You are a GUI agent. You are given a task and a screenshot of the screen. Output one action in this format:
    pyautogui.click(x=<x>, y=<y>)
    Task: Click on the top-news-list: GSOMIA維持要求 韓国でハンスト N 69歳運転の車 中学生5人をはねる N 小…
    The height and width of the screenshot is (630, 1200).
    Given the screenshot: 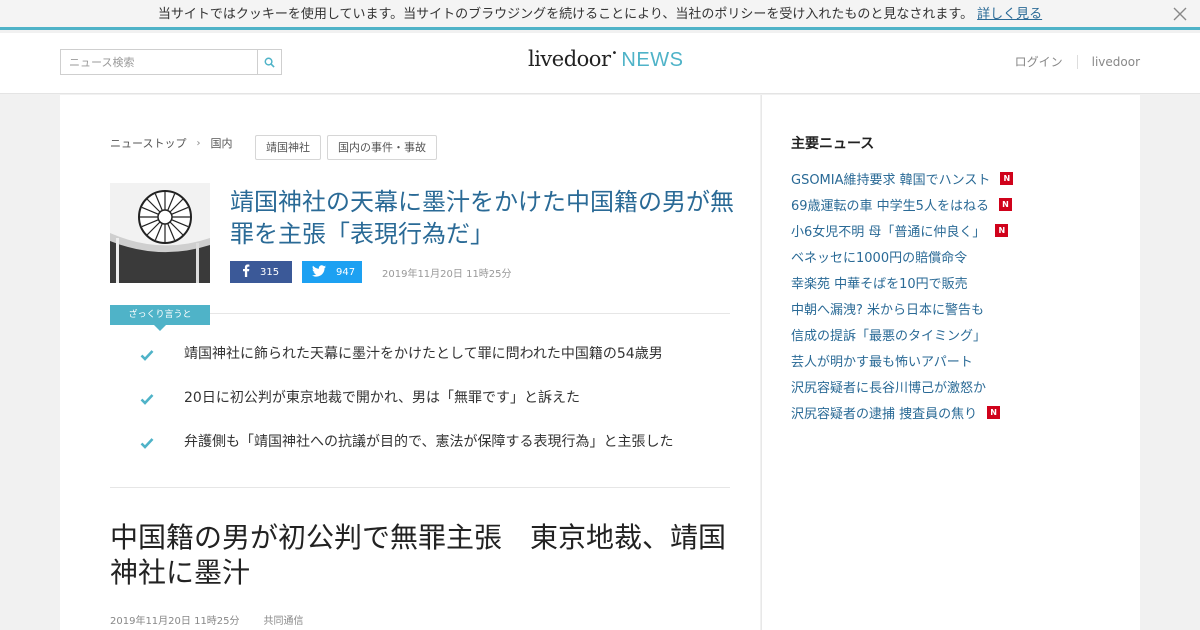 What is the action you would take?
    pyautogui.click(x=956, y=295)
    